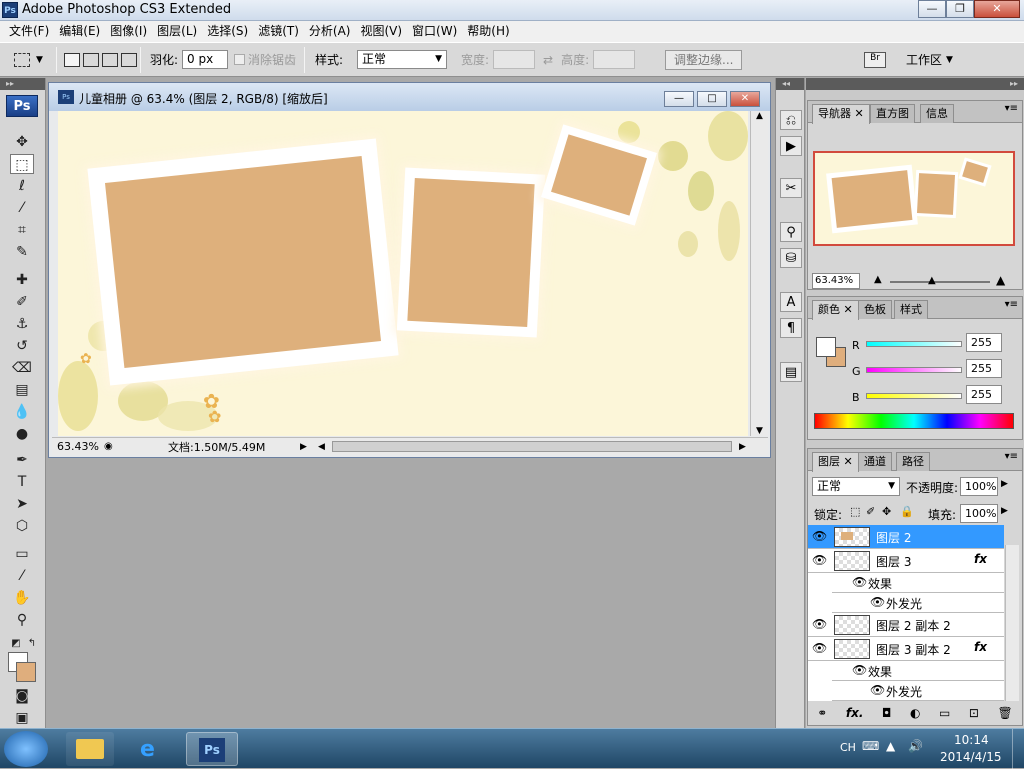  Describe the element at coordinates (974, 713) in the screenshot. I see `new-layer-icon: ⊡` at that location.